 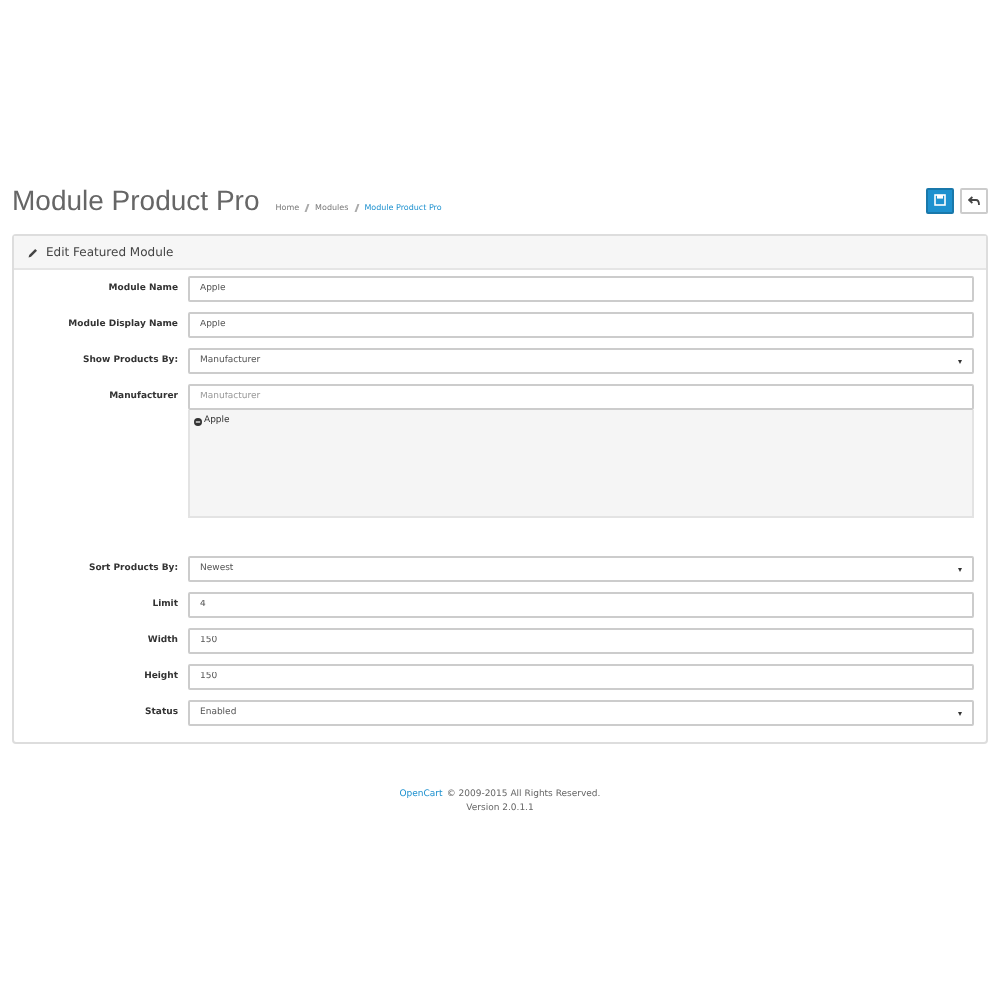 What do you see at coordinates (33, 252) in the screenshot?
I see `pencil-icon` at bounding box center [33, 252].